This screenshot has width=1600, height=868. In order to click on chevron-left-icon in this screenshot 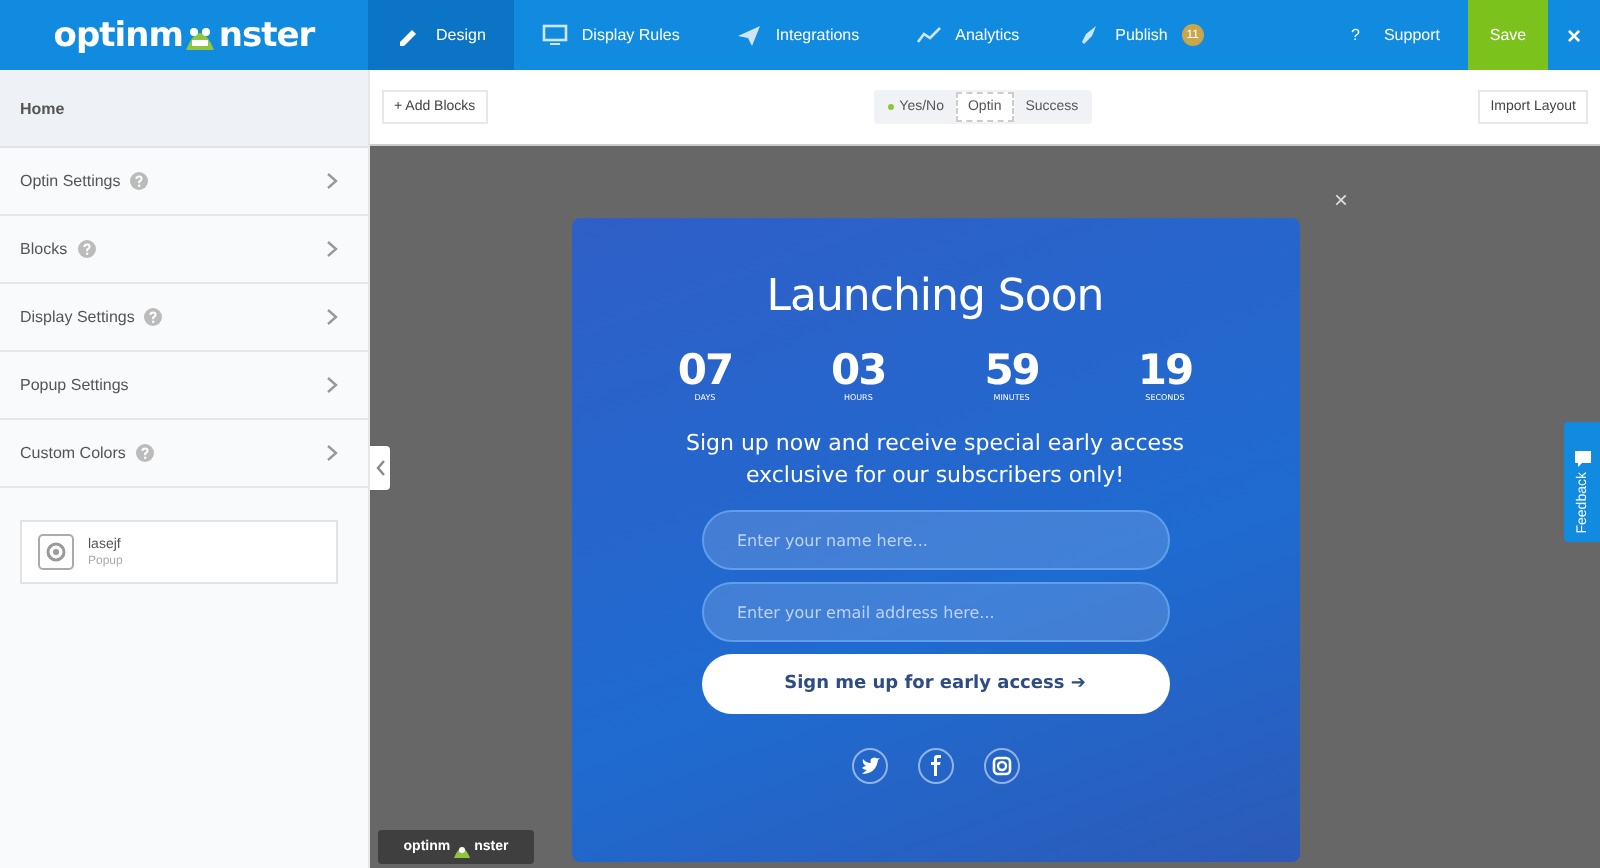, I will do `click(380, 468)`.